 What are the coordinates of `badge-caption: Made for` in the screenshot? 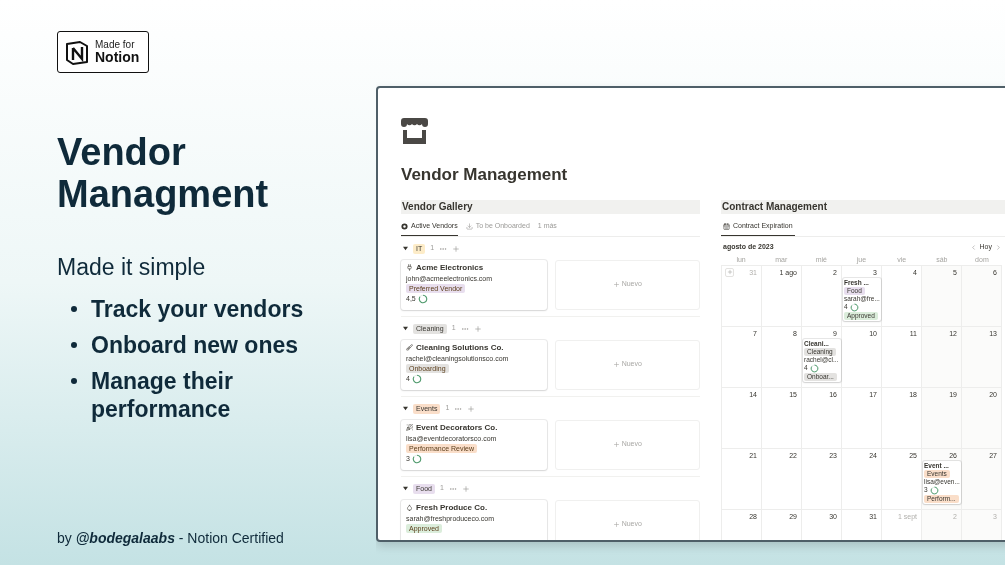 It's located at (115, 45).